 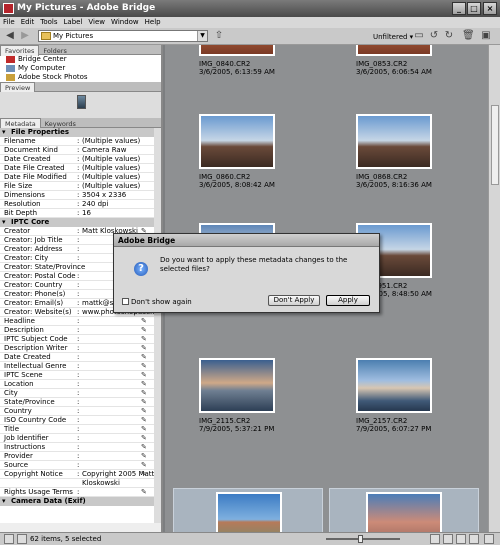 I want to click on metadata-row: Instructions: ✎, so click(x=80, y=447).